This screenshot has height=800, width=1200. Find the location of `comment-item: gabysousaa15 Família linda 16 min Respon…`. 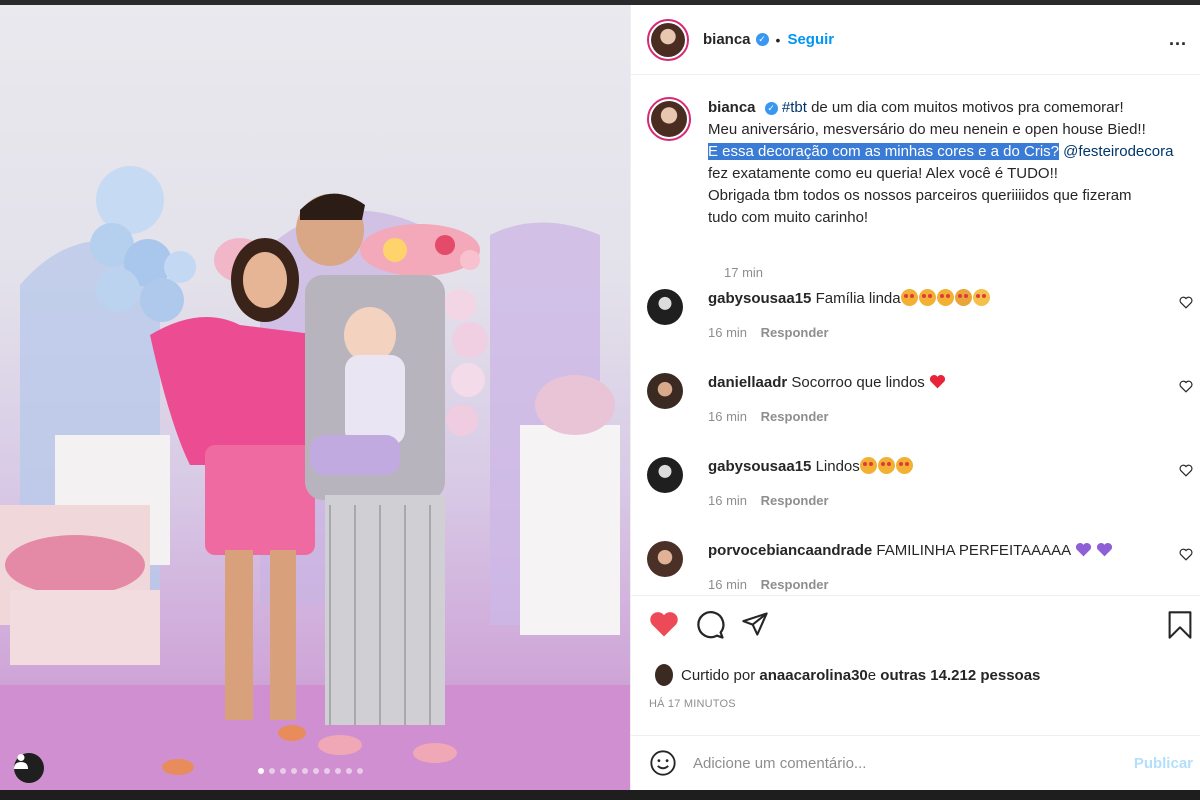

comment-item: gabysousaa15 Família linda 16 min Respon… is located at coordinates (920, 324).